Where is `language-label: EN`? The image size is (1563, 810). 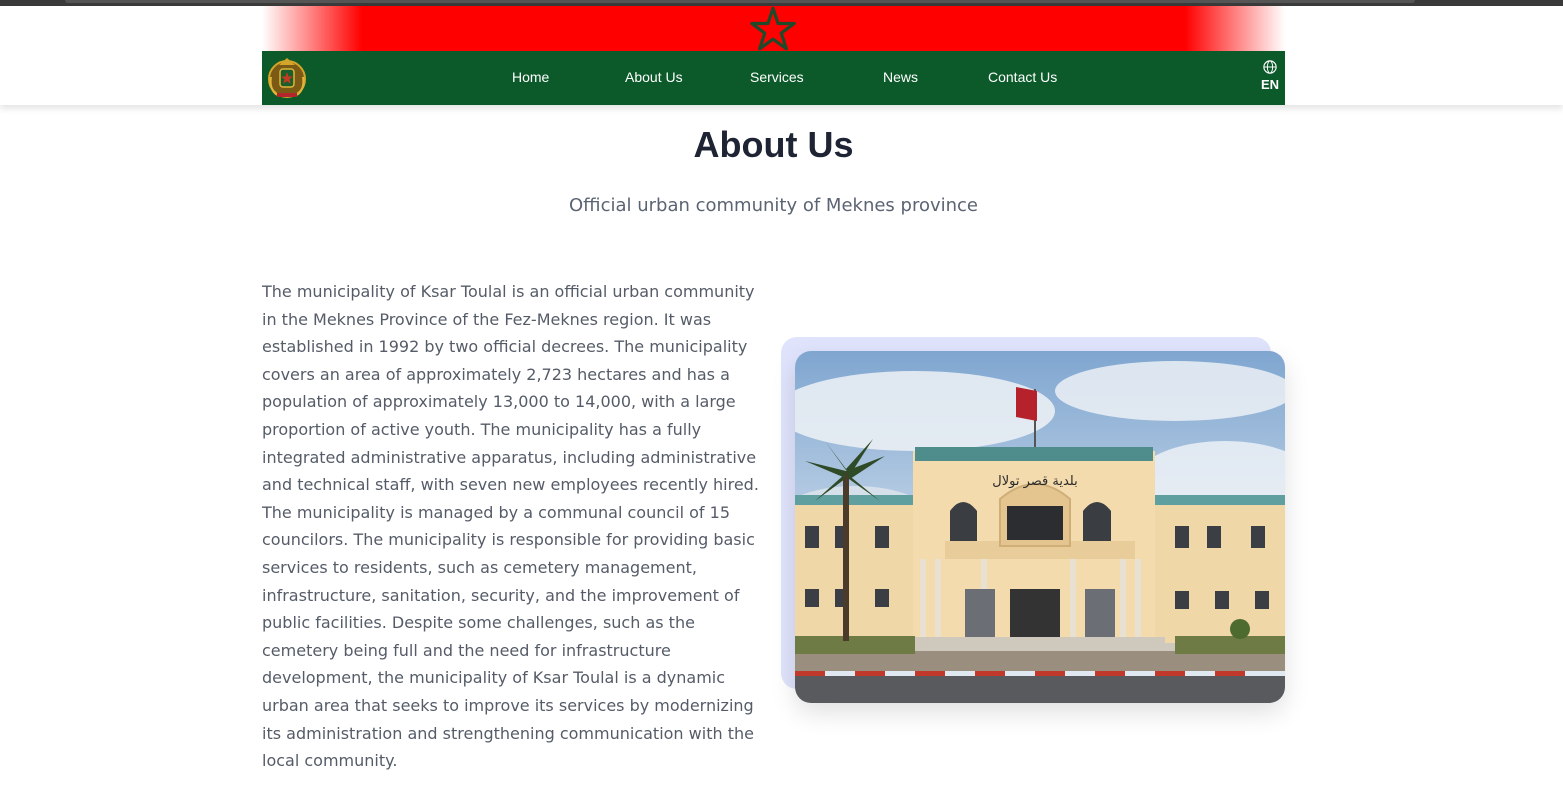
language-label: EN is located at coordinates (1270, 84).